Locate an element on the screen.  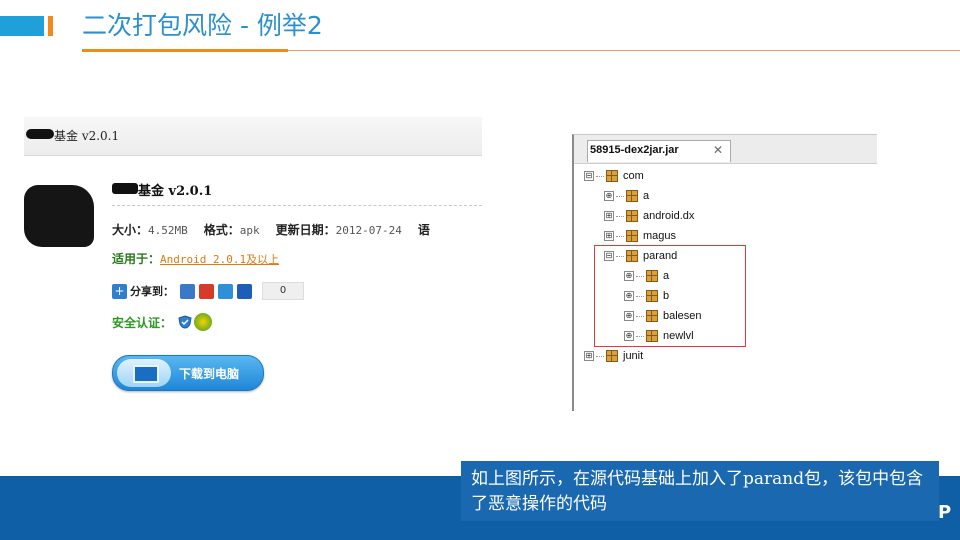
safety-row: 安全认证： is located at coordinates (162, 322).